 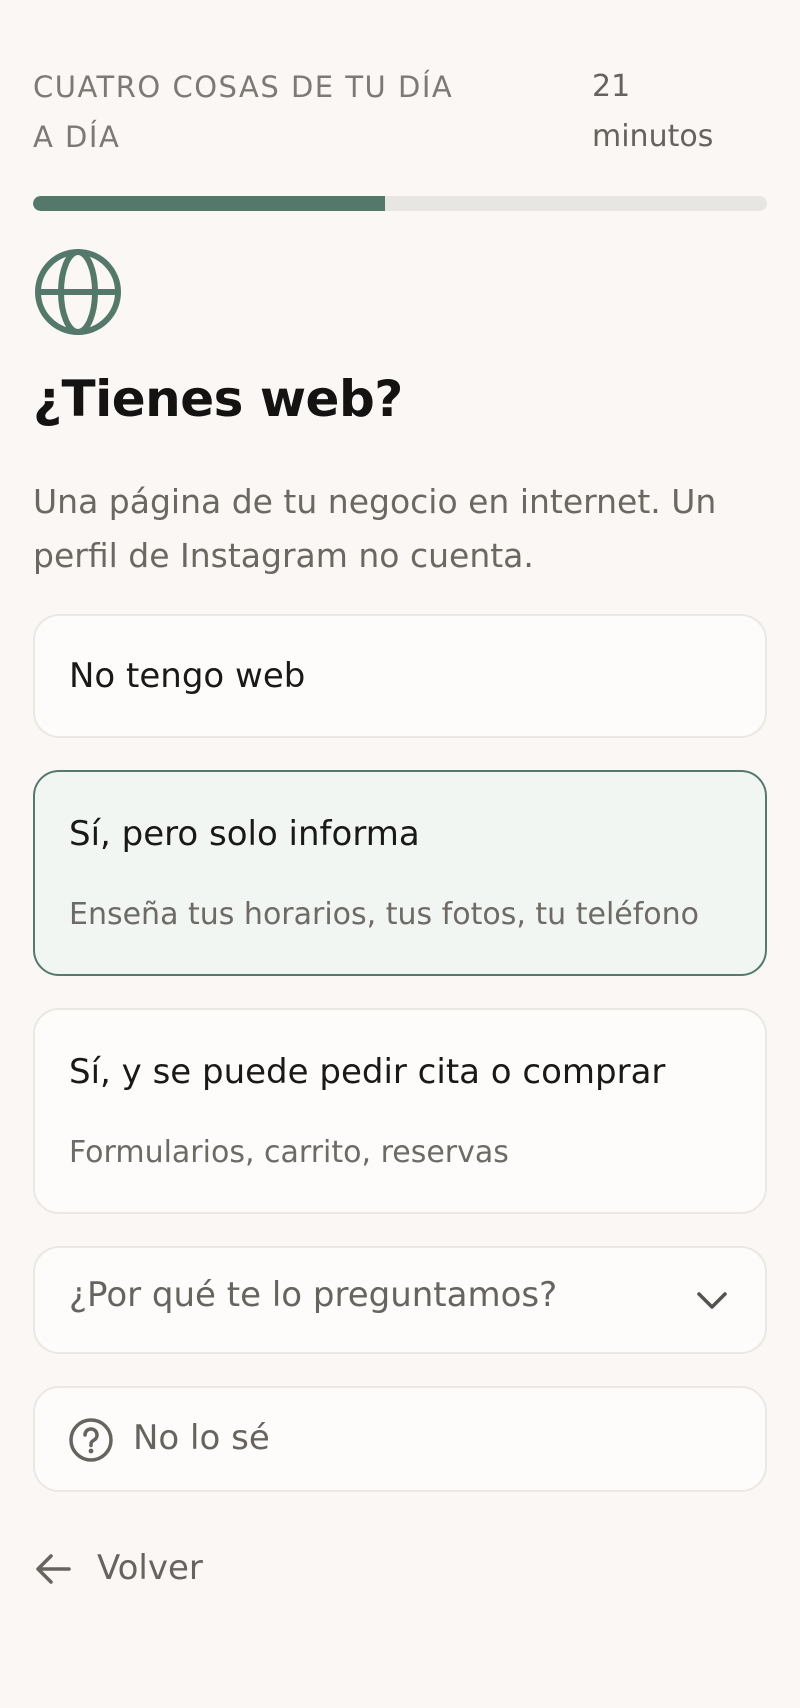 I want to click on globe-icon, so click(x=78, y=292).